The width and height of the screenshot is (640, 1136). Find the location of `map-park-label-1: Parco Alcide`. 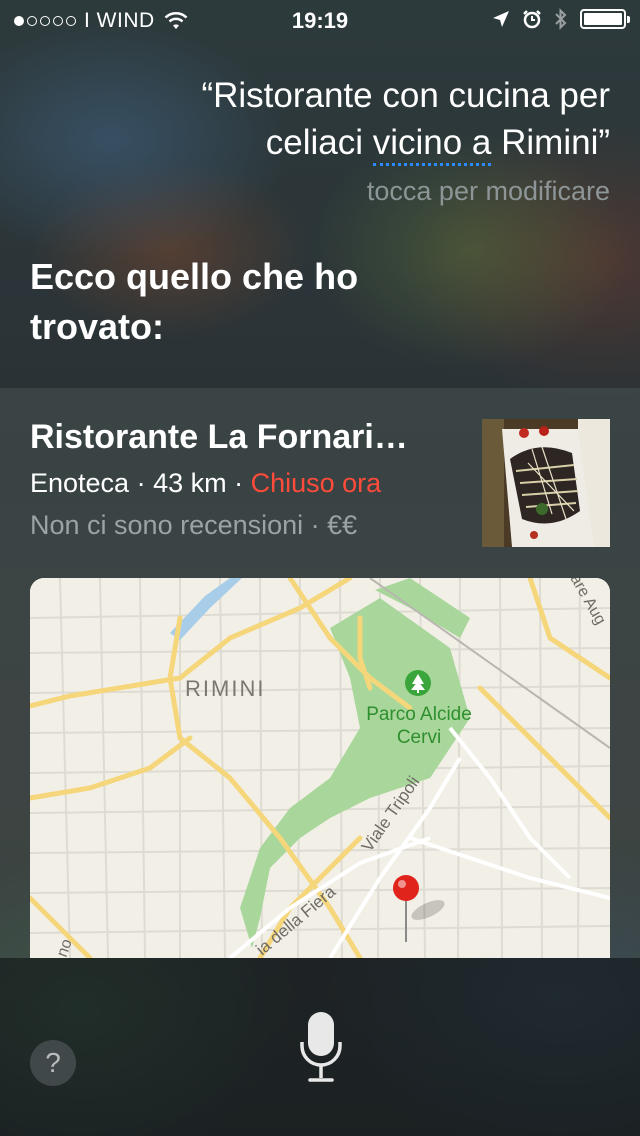

map-park-label-1: Parco Alcide is located at coordinates (419, 714).